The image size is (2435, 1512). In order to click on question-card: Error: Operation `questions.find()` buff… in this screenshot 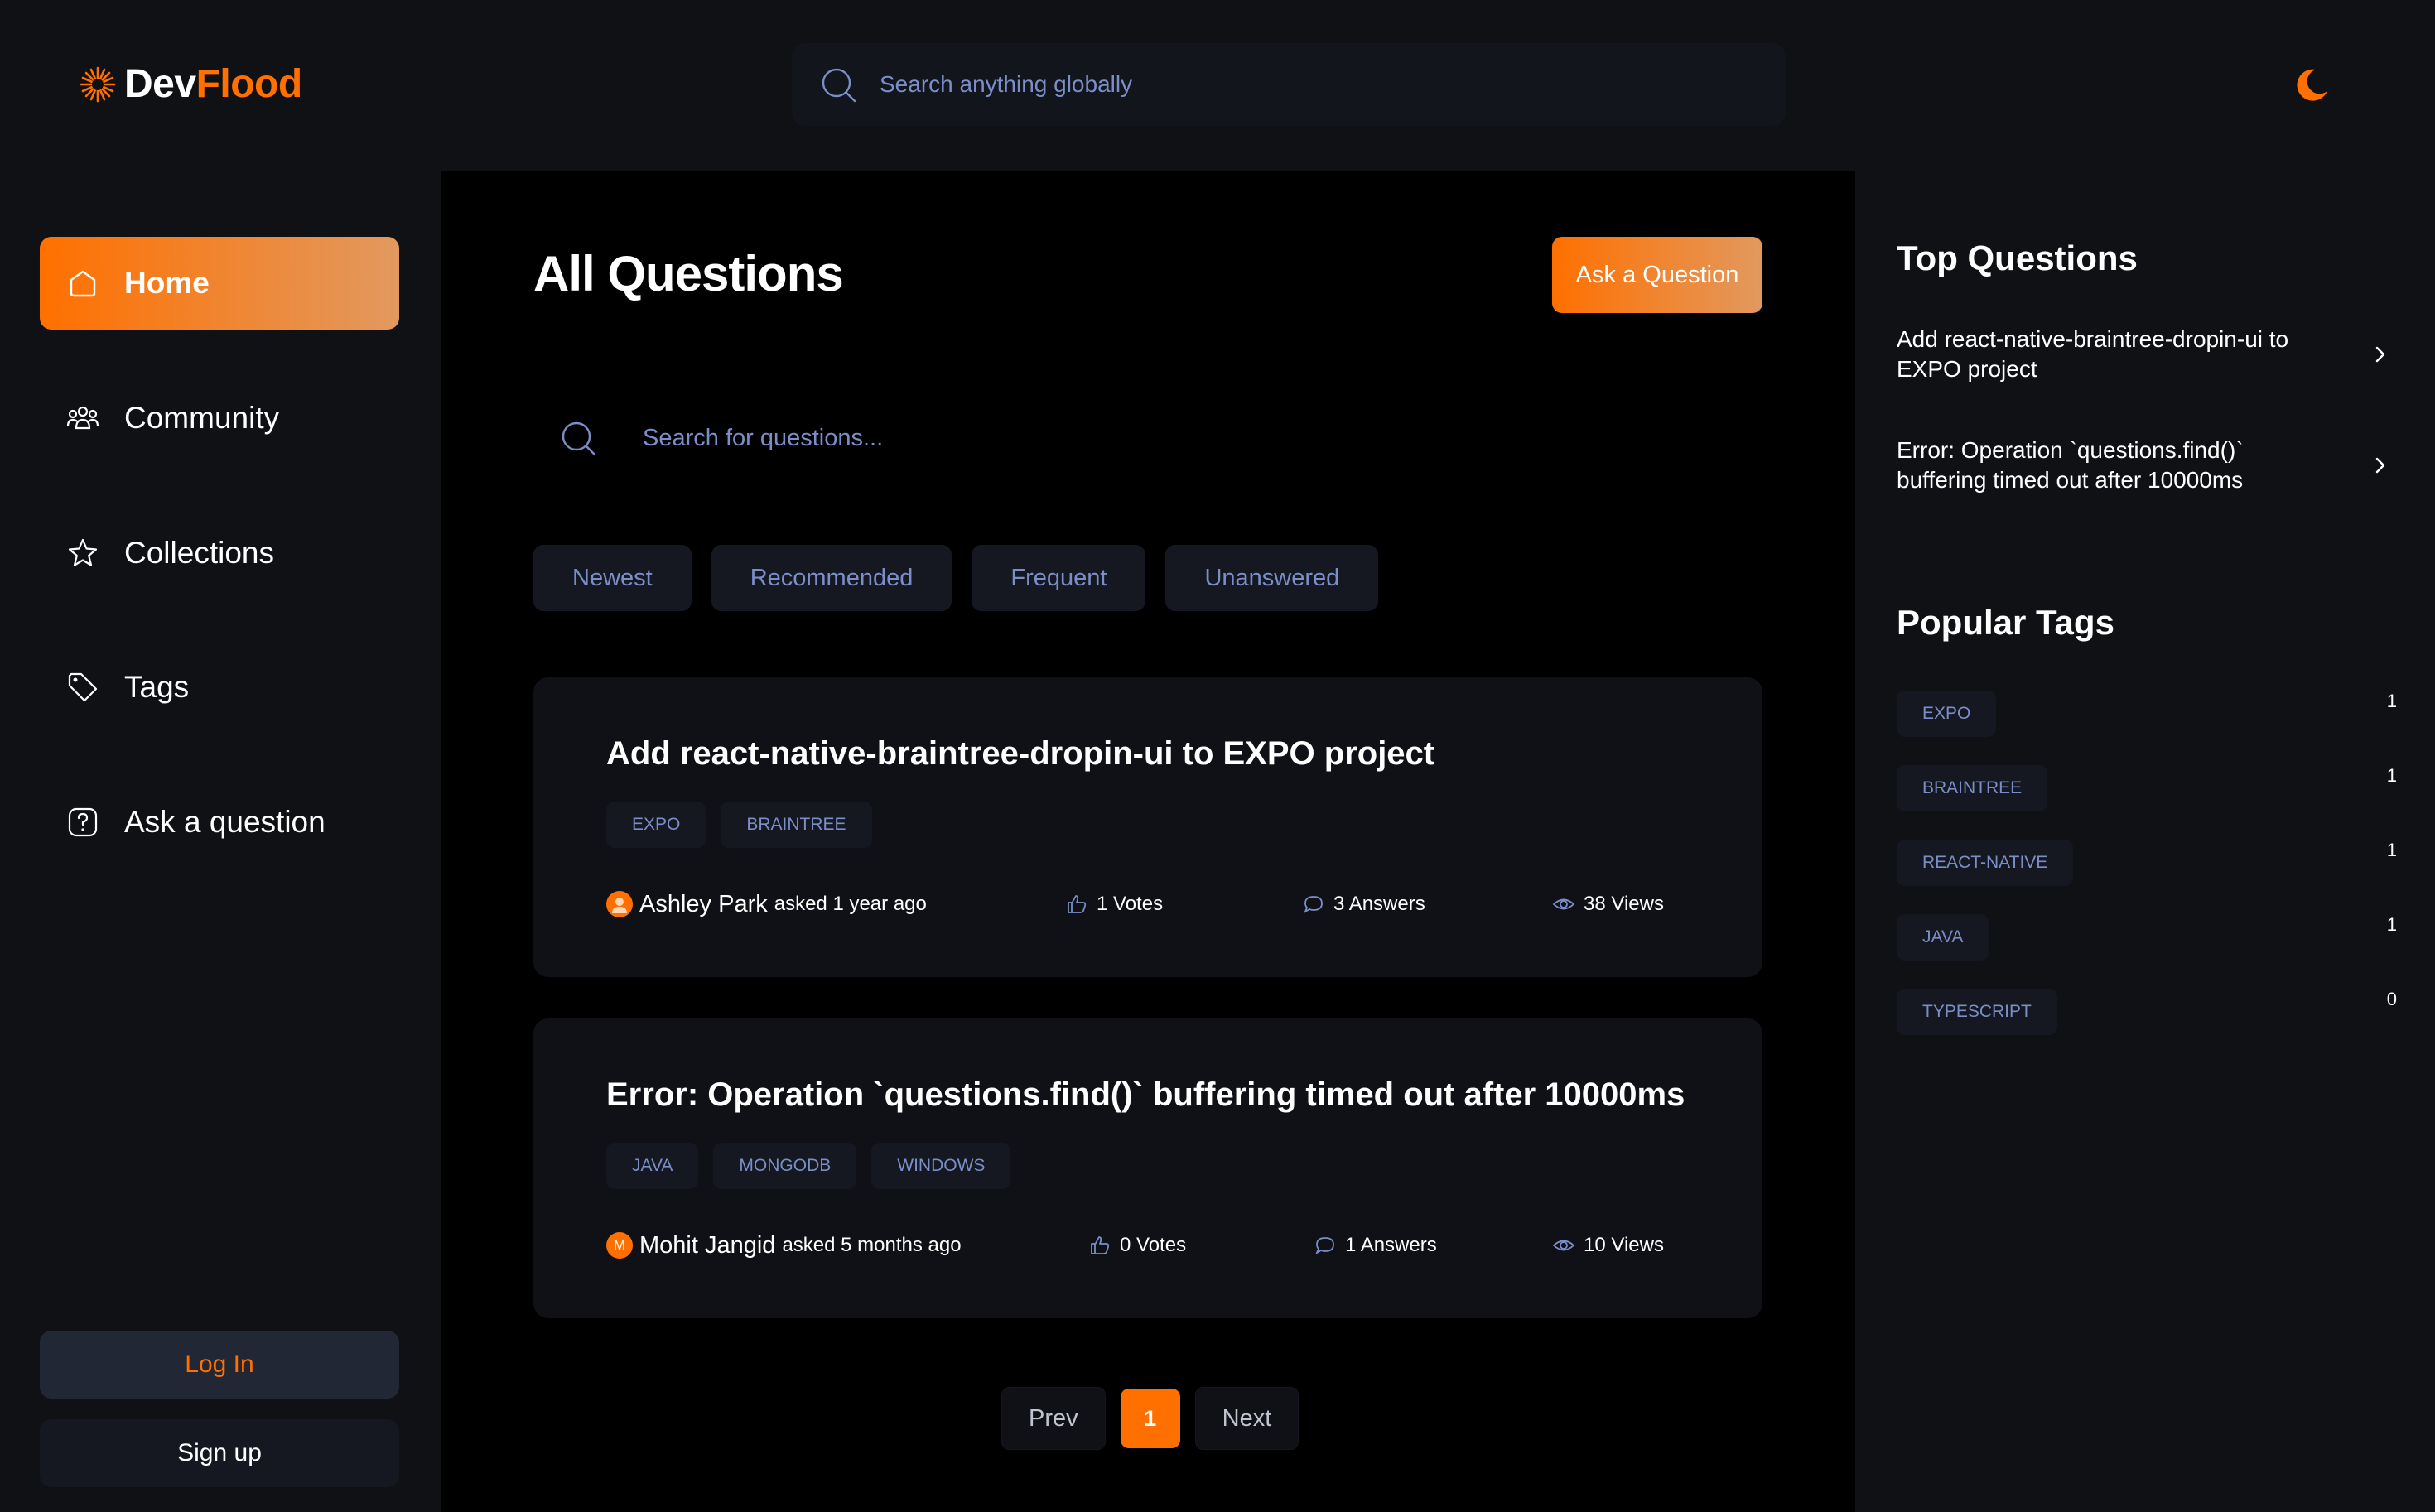, I will do `click(1147, 1168)`.